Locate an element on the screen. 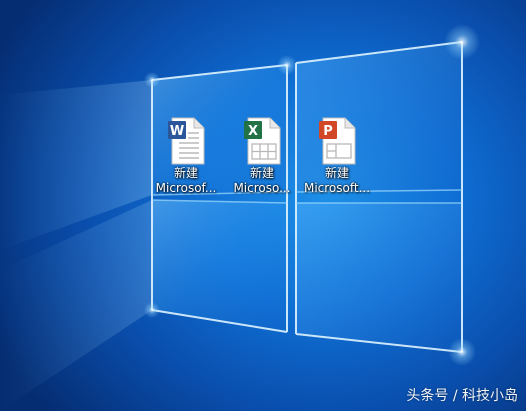 This screenshot has height=411, width=526. excel-spreadsheet-icon: X is located at coordinates (262, 141).